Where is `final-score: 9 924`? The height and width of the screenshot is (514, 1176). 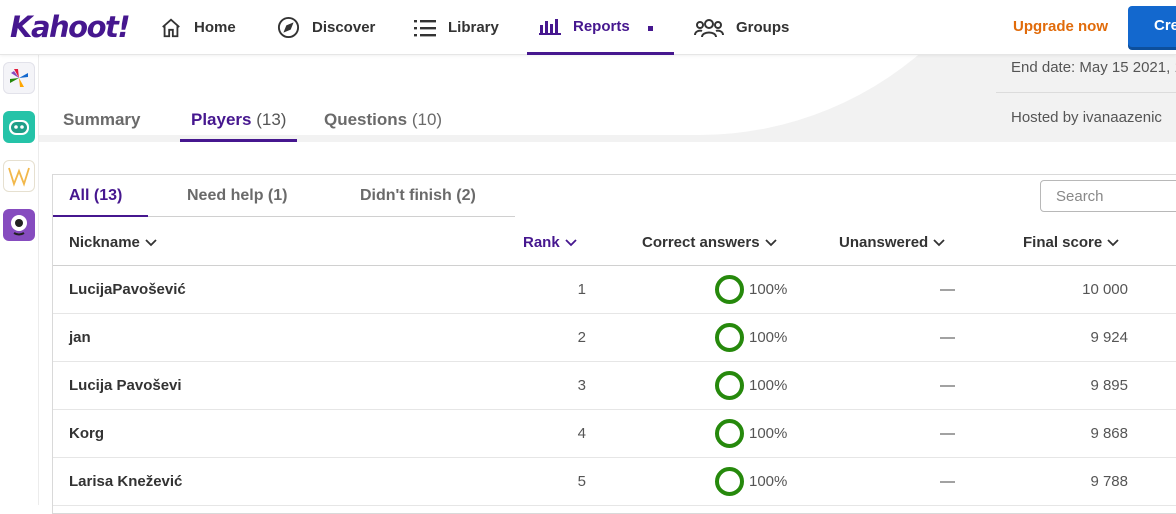
final-score: 9 924 is located at coordinates (1109, 337).